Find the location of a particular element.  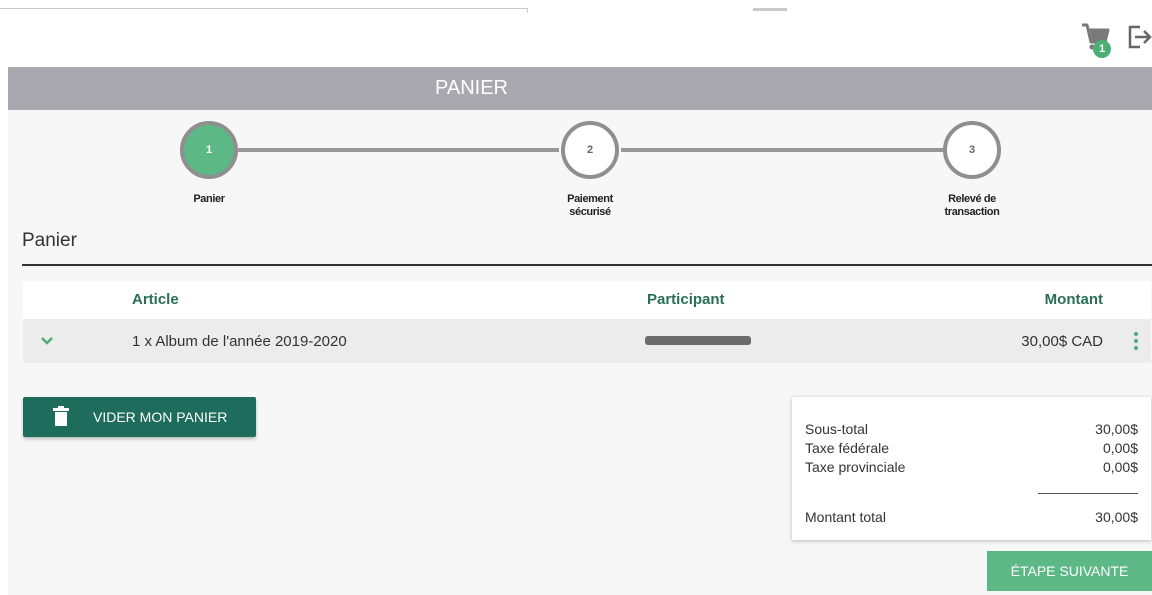

table-header: Article Participant Montant is located at coordinates (587, 300).